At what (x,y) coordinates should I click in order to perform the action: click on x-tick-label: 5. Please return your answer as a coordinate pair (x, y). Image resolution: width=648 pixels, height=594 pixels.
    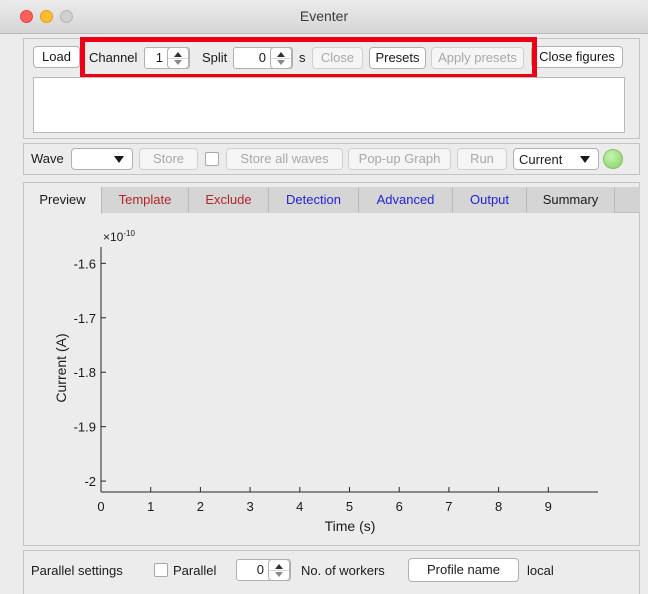
    Looking at the image, I should click on (349, 506).